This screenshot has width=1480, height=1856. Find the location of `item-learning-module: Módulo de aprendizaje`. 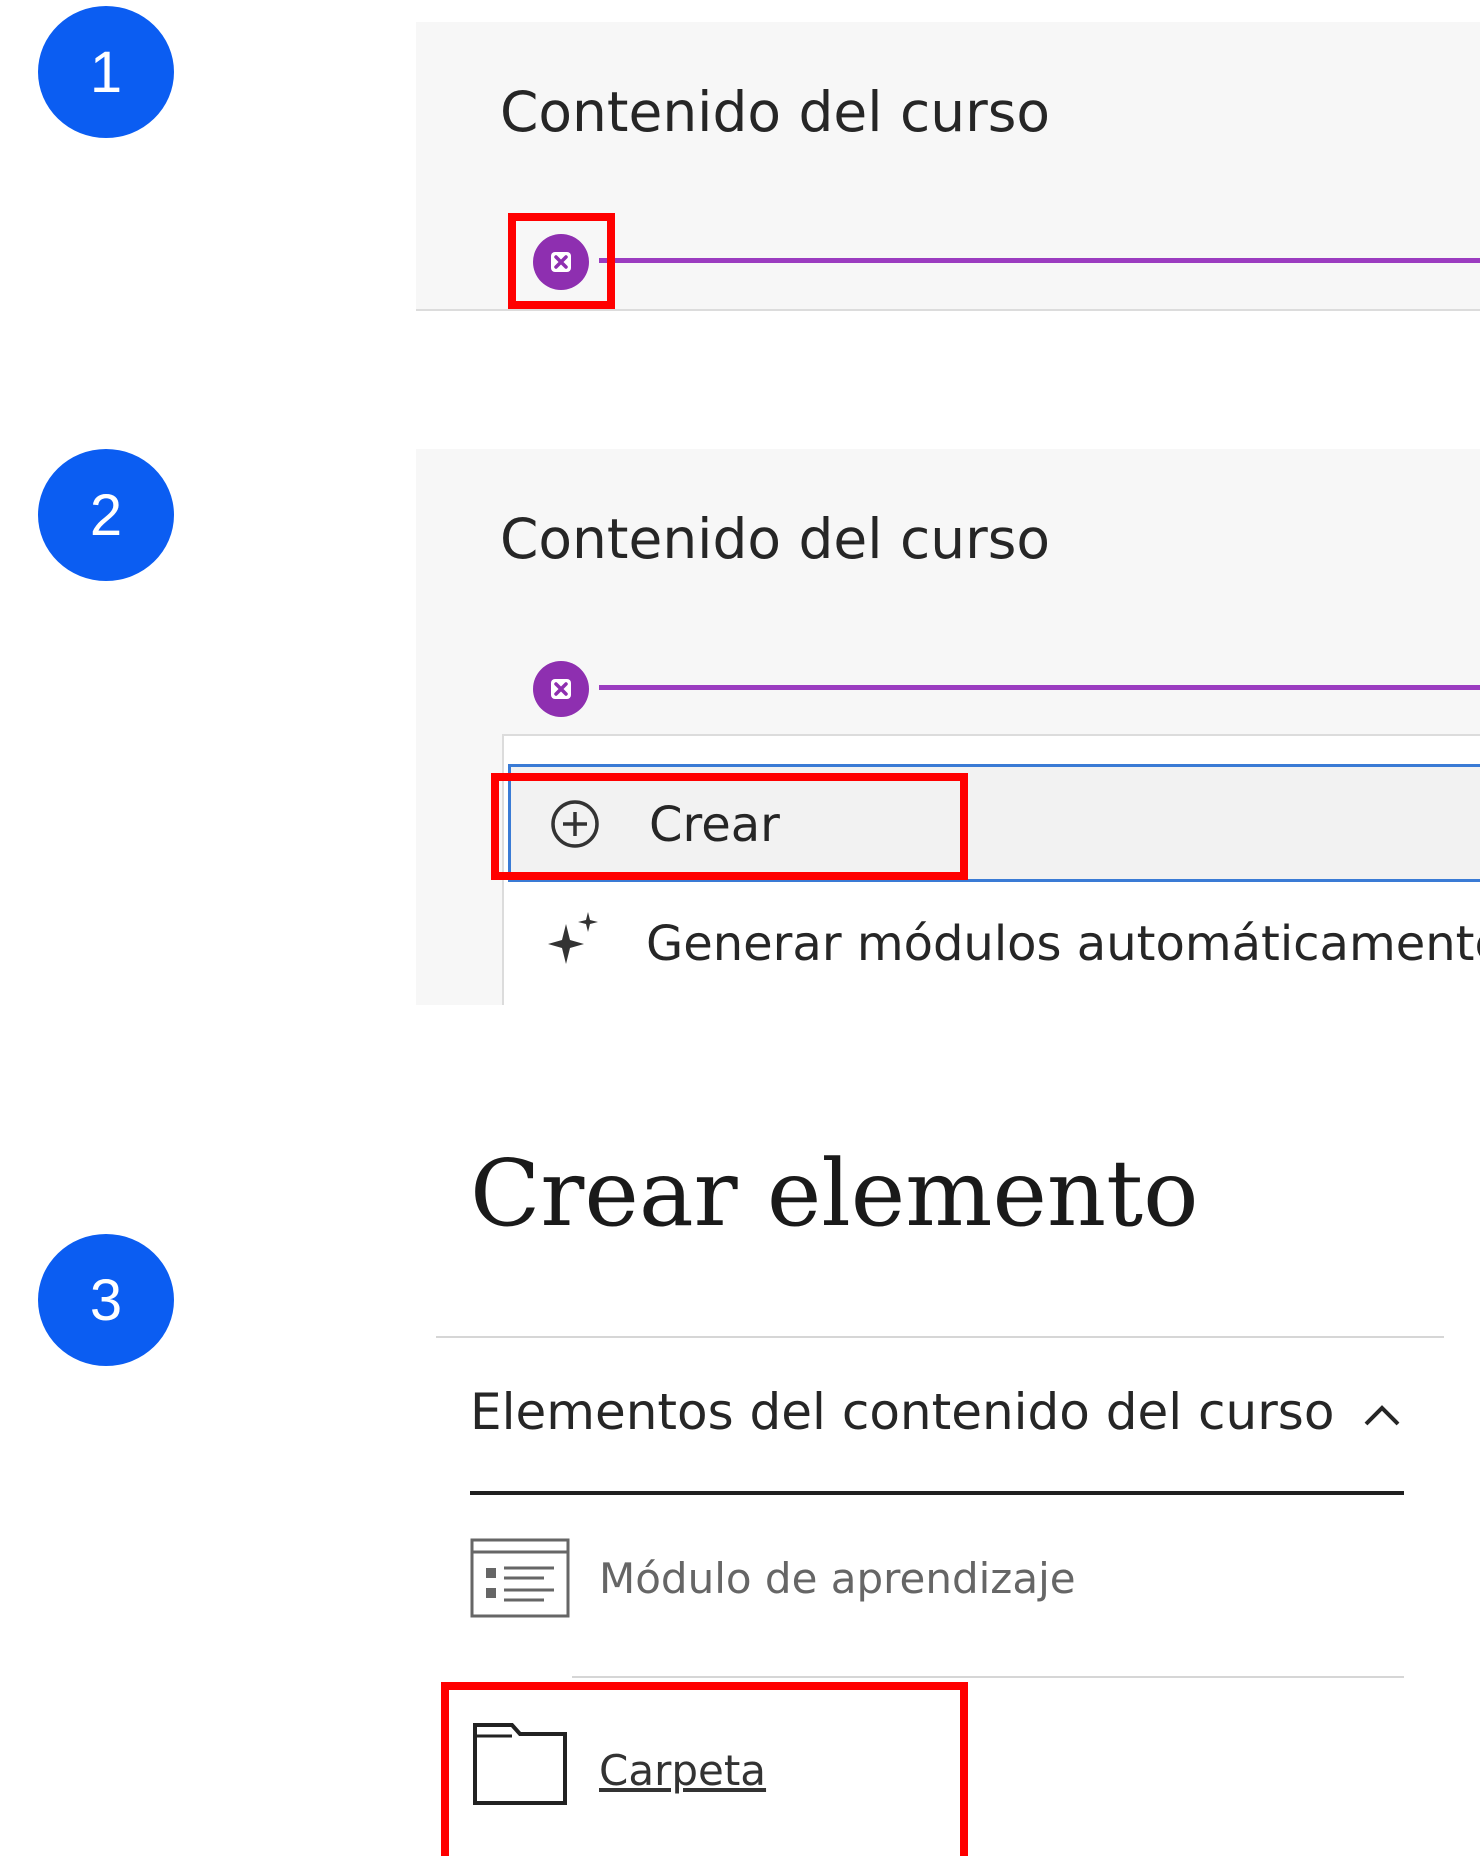

item-learning-module: Módulo de aprendizaje is located at coordinates (937, 1581).